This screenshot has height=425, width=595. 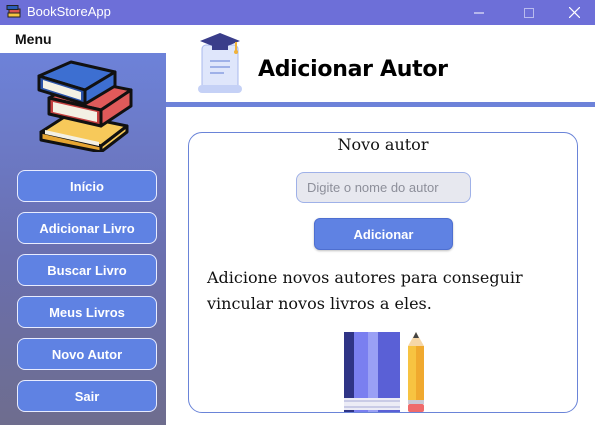 I want to click on books-stack-icon, so click(x=85, y=106).